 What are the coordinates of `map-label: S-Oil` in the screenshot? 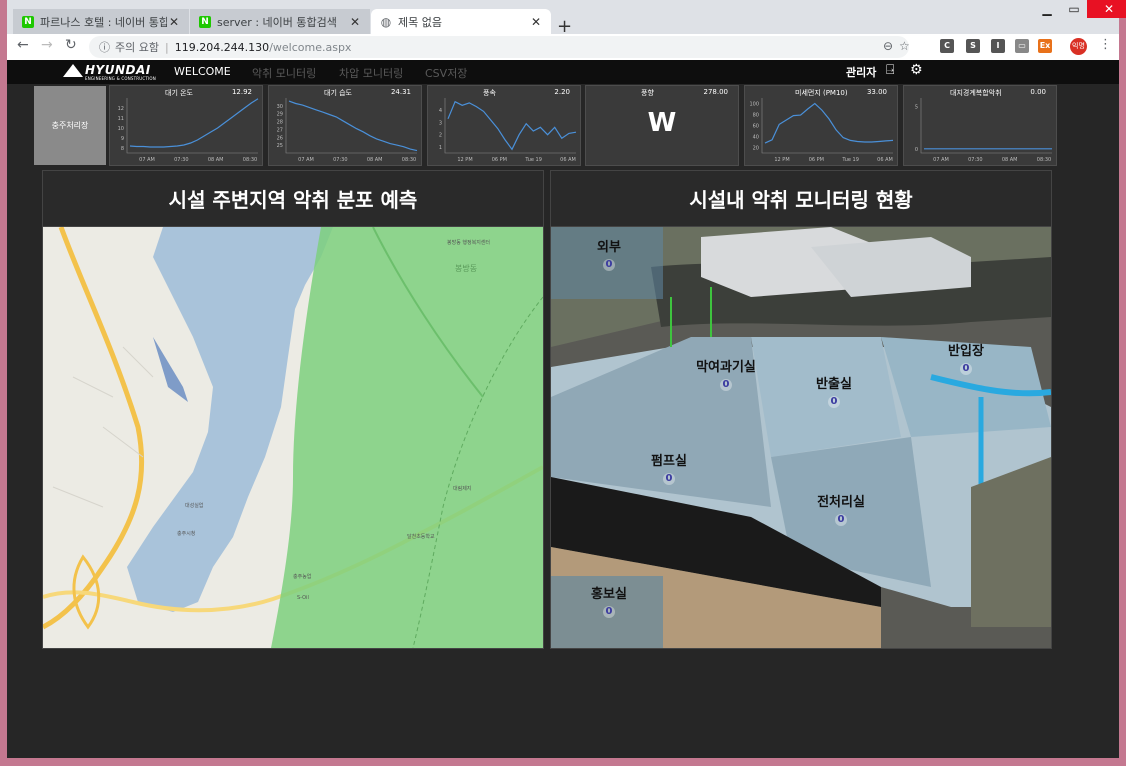 It's located at (303, 598).